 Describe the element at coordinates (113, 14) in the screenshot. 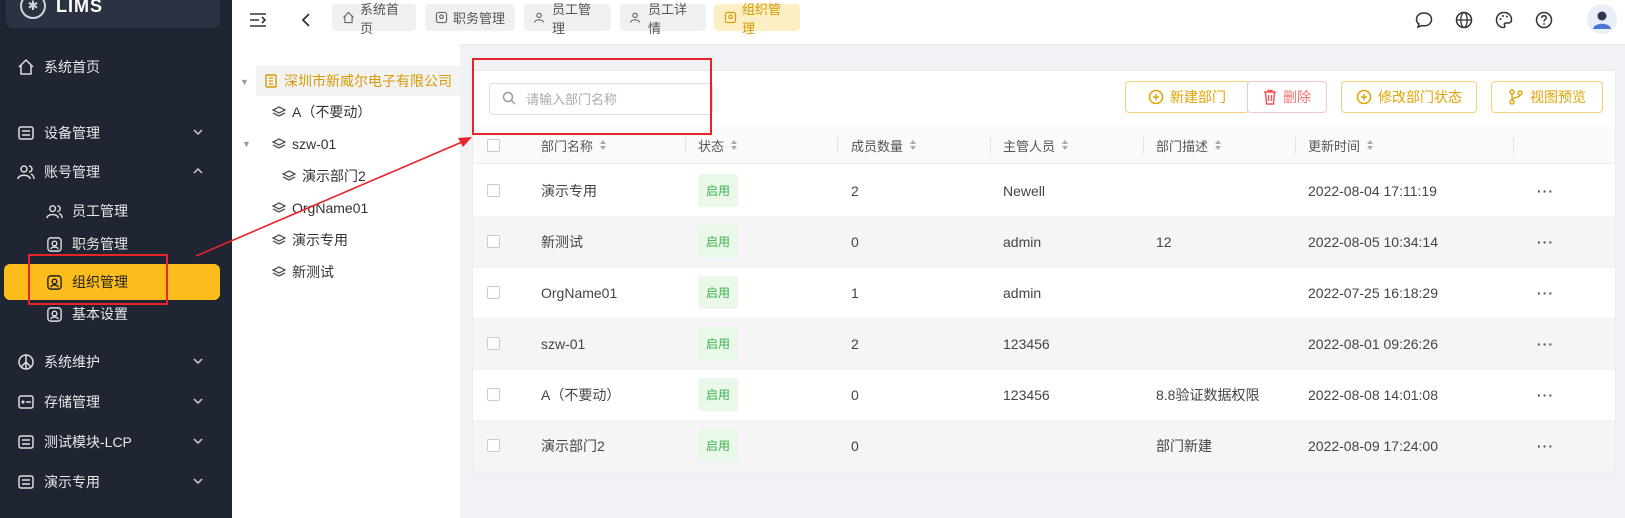

I see `app-logo: ✱ LIMS` at that location.